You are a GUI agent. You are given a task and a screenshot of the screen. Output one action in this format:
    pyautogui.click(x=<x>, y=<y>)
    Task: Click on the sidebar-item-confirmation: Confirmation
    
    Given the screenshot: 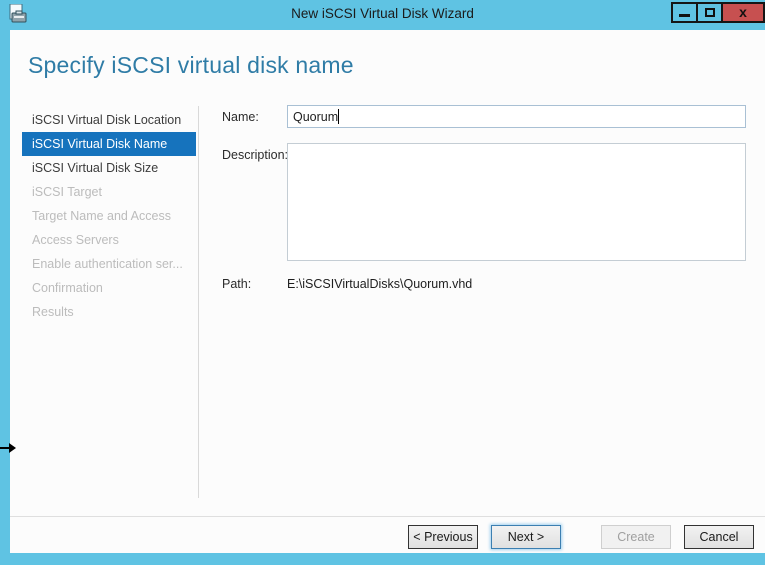 What is the action you would take?
    pyautogui.click(x=67, y=288)
    